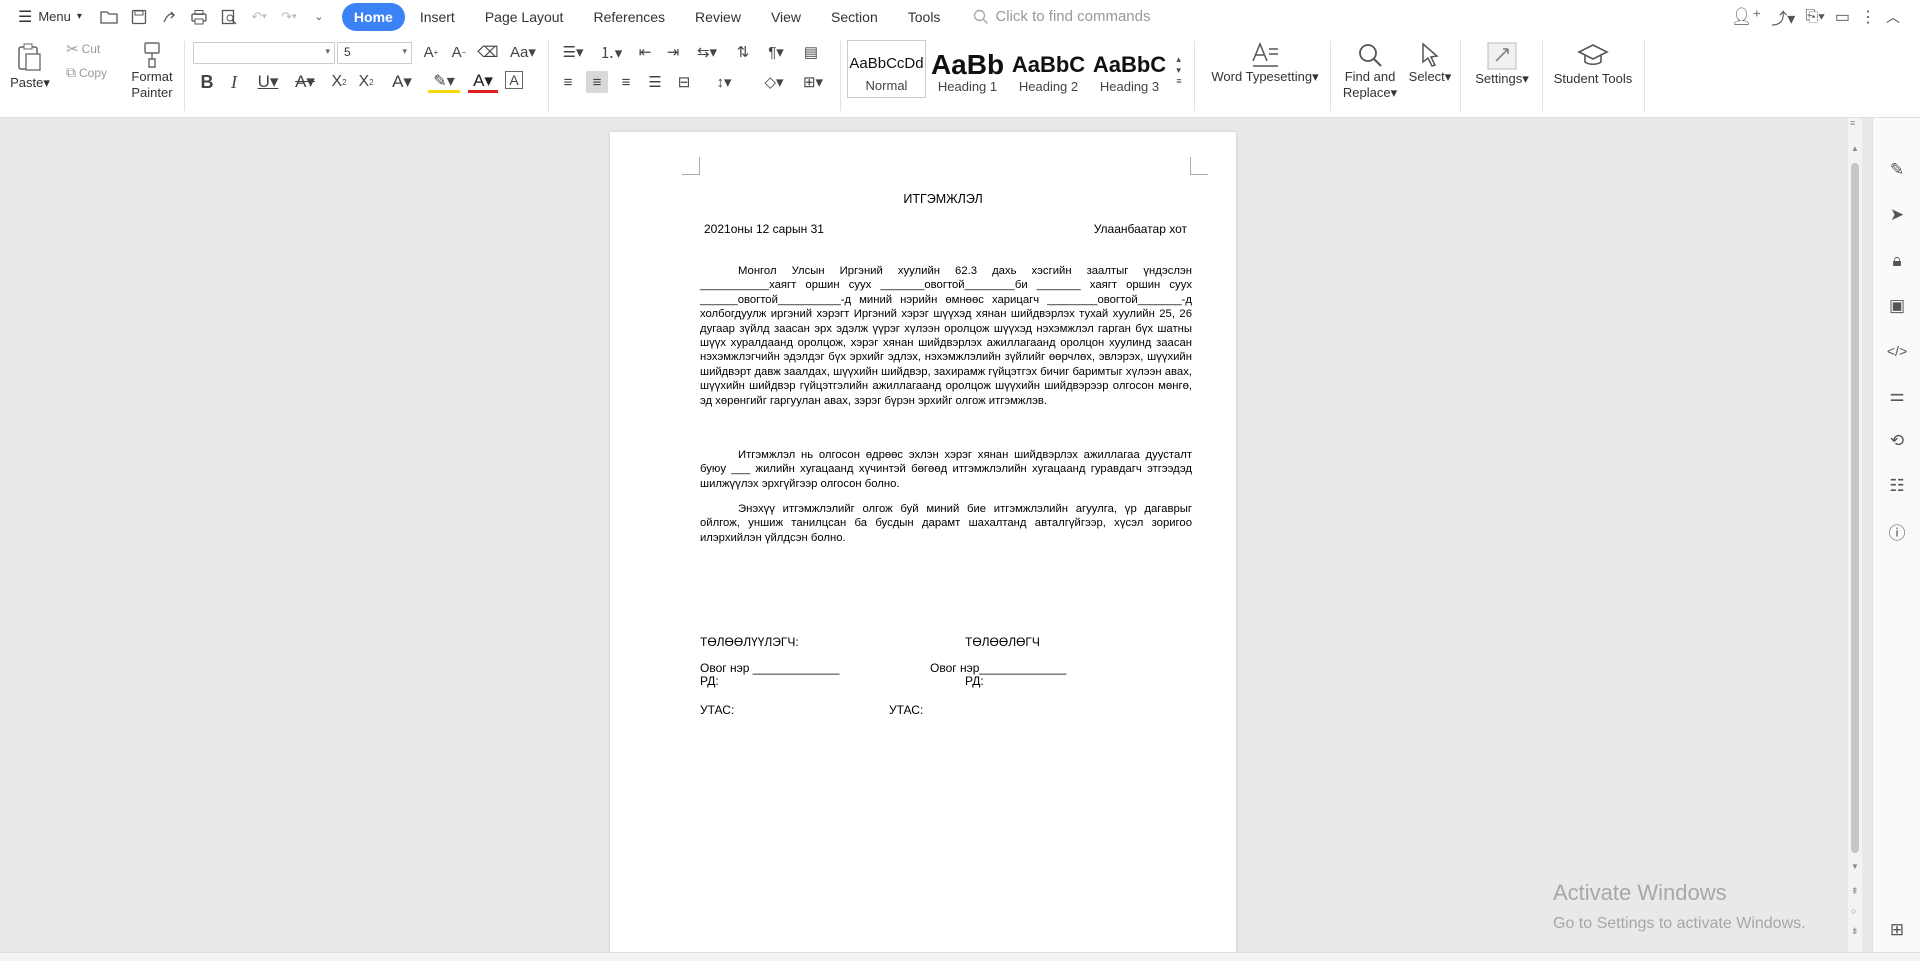 This screenshot has width=1920, height=961. What do you see at coordinates (71, 72) in the screenshot?
I see `copy-icon: ⧉` at bounding box center [71, 72].